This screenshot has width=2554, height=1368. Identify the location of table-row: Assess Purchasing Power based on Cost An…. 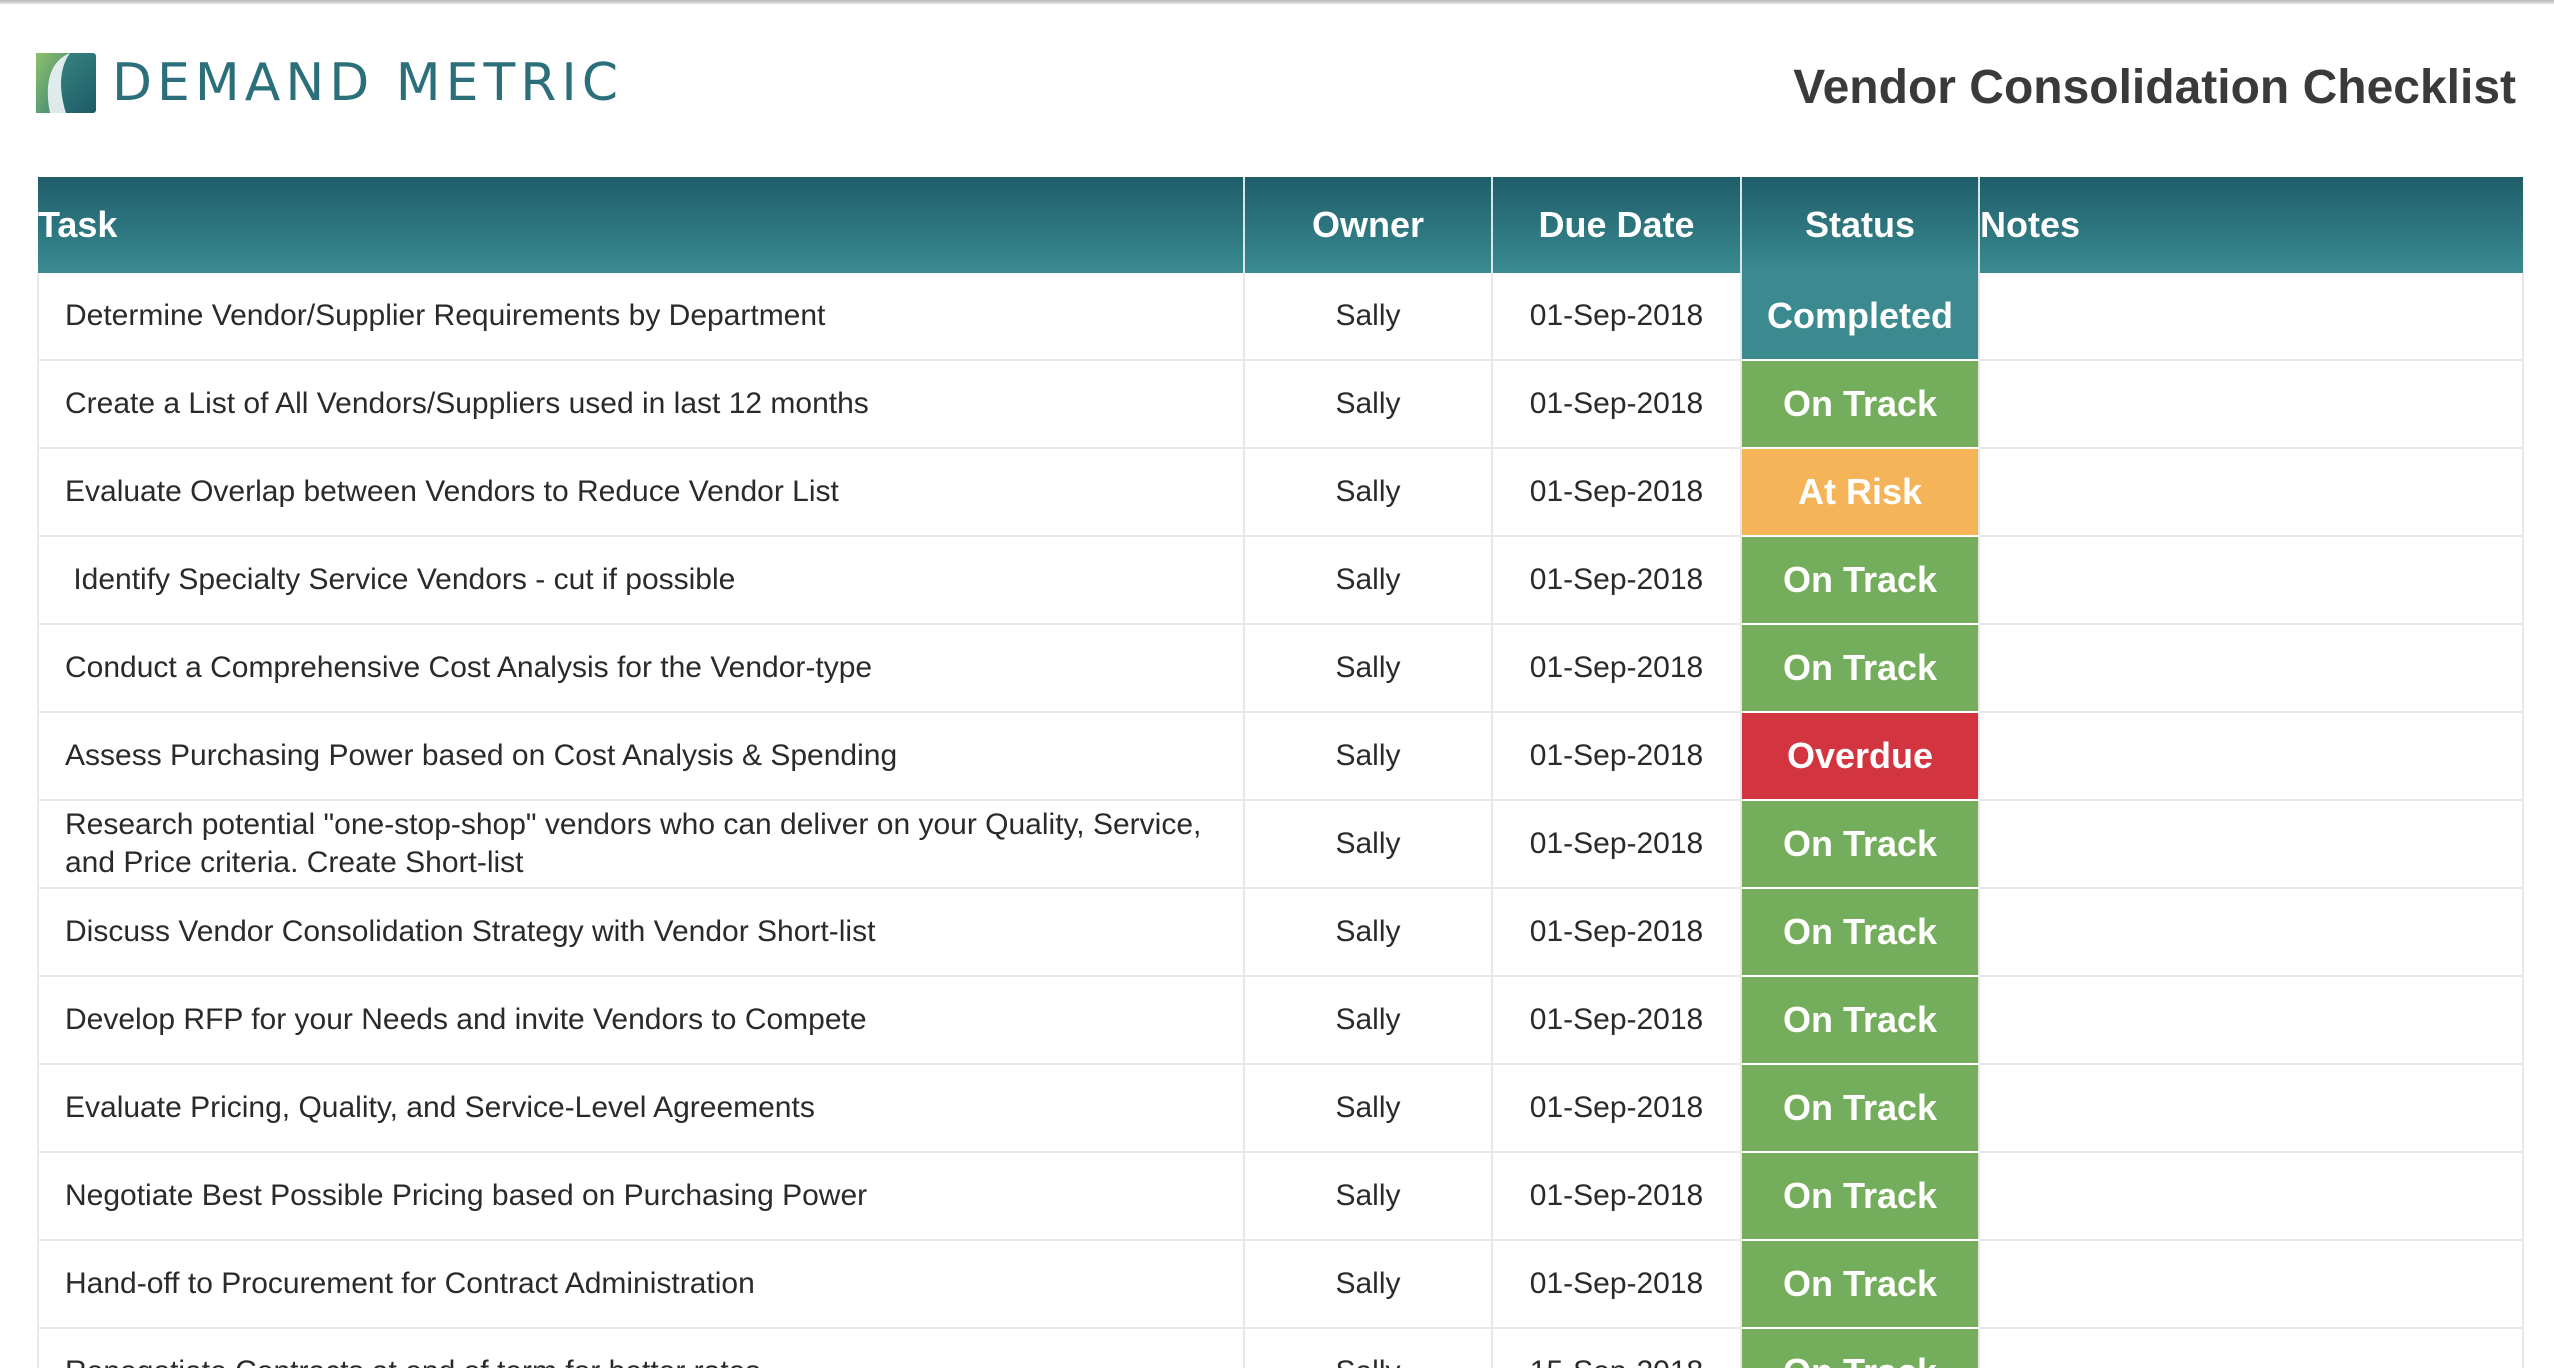
(1280, 756).